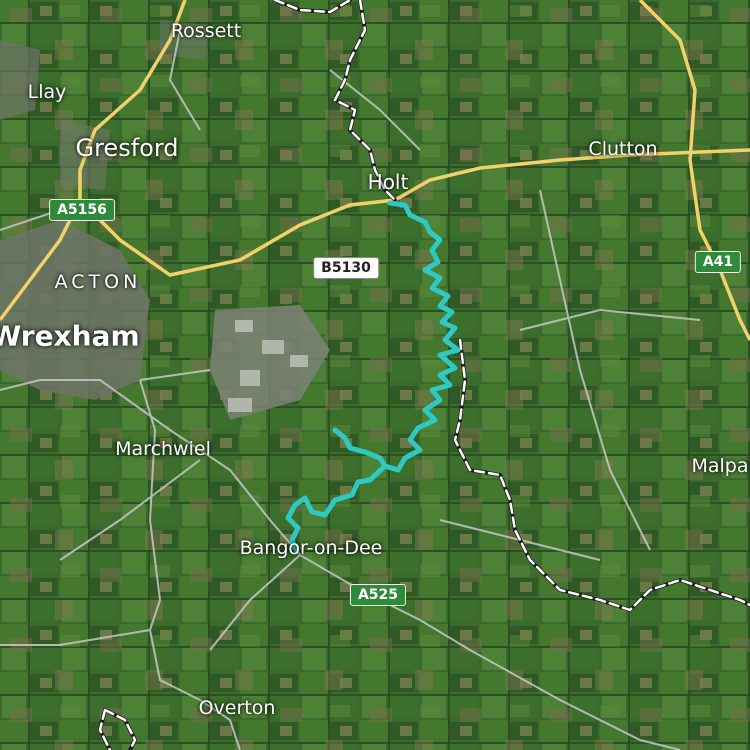 The height and width of the screenshot is (750, 750). I want to click on place-label-overton: Overton, so click(237, 708).